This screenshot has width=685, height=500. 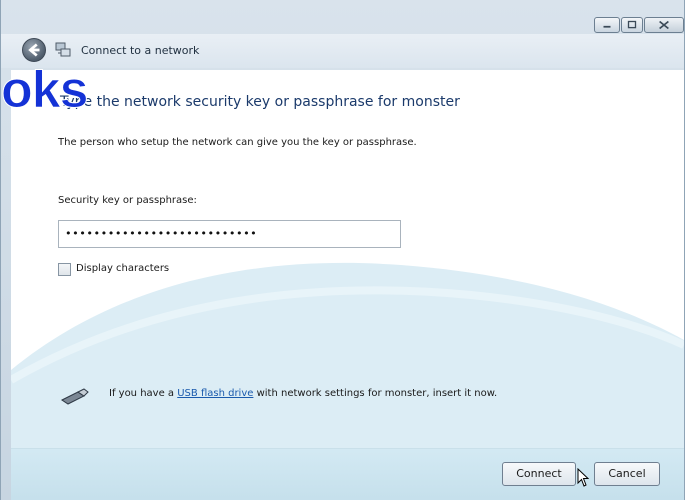 I want to click on security-key-label: Security key or passphrase:, so click(x=127, y=200).